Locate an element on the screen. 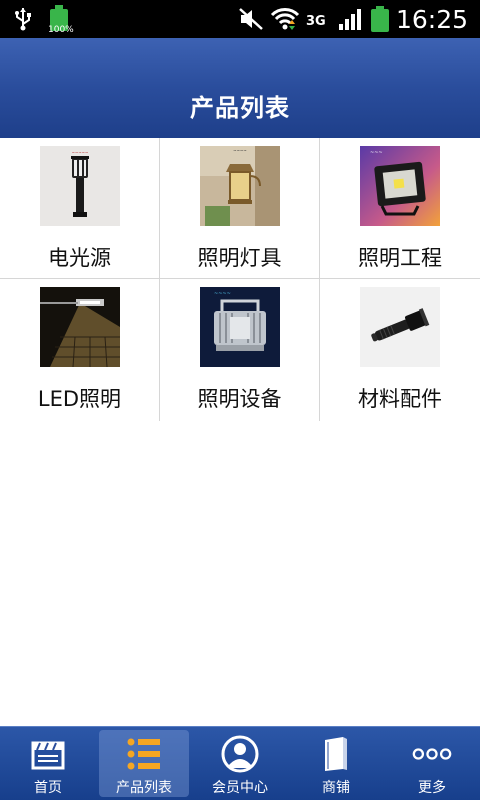  nav-shop: 商铺 is located at coordinates (336, 763).